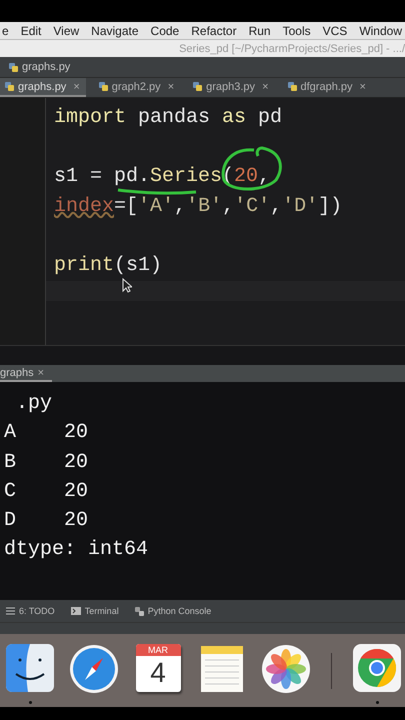 The width and height of the screenshot is (405, 720). I want to click on window-title: Series_pd [~/PycharmProjects/Series_pd] - .../, so click(292, 48).